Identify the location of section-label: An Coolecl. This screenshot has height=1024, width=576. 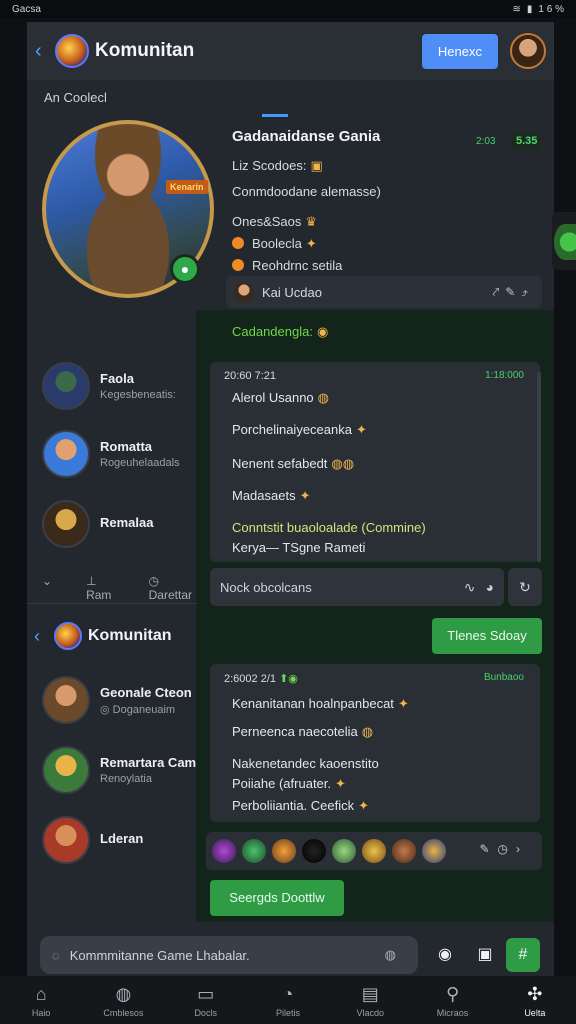
(75, 97).